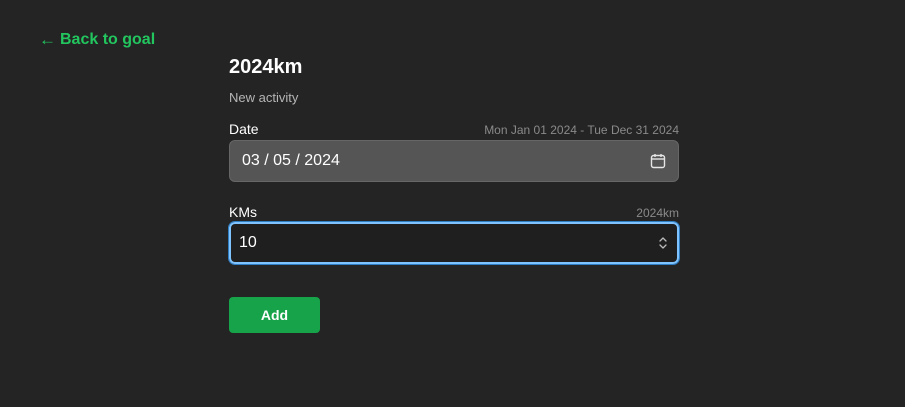 This screenshot has width=905, height=407. What do you see at coordinates (108, 39) in the screenshot?
I see `back-to-goal-label: Back to goal` at bounding box center [108, 39].